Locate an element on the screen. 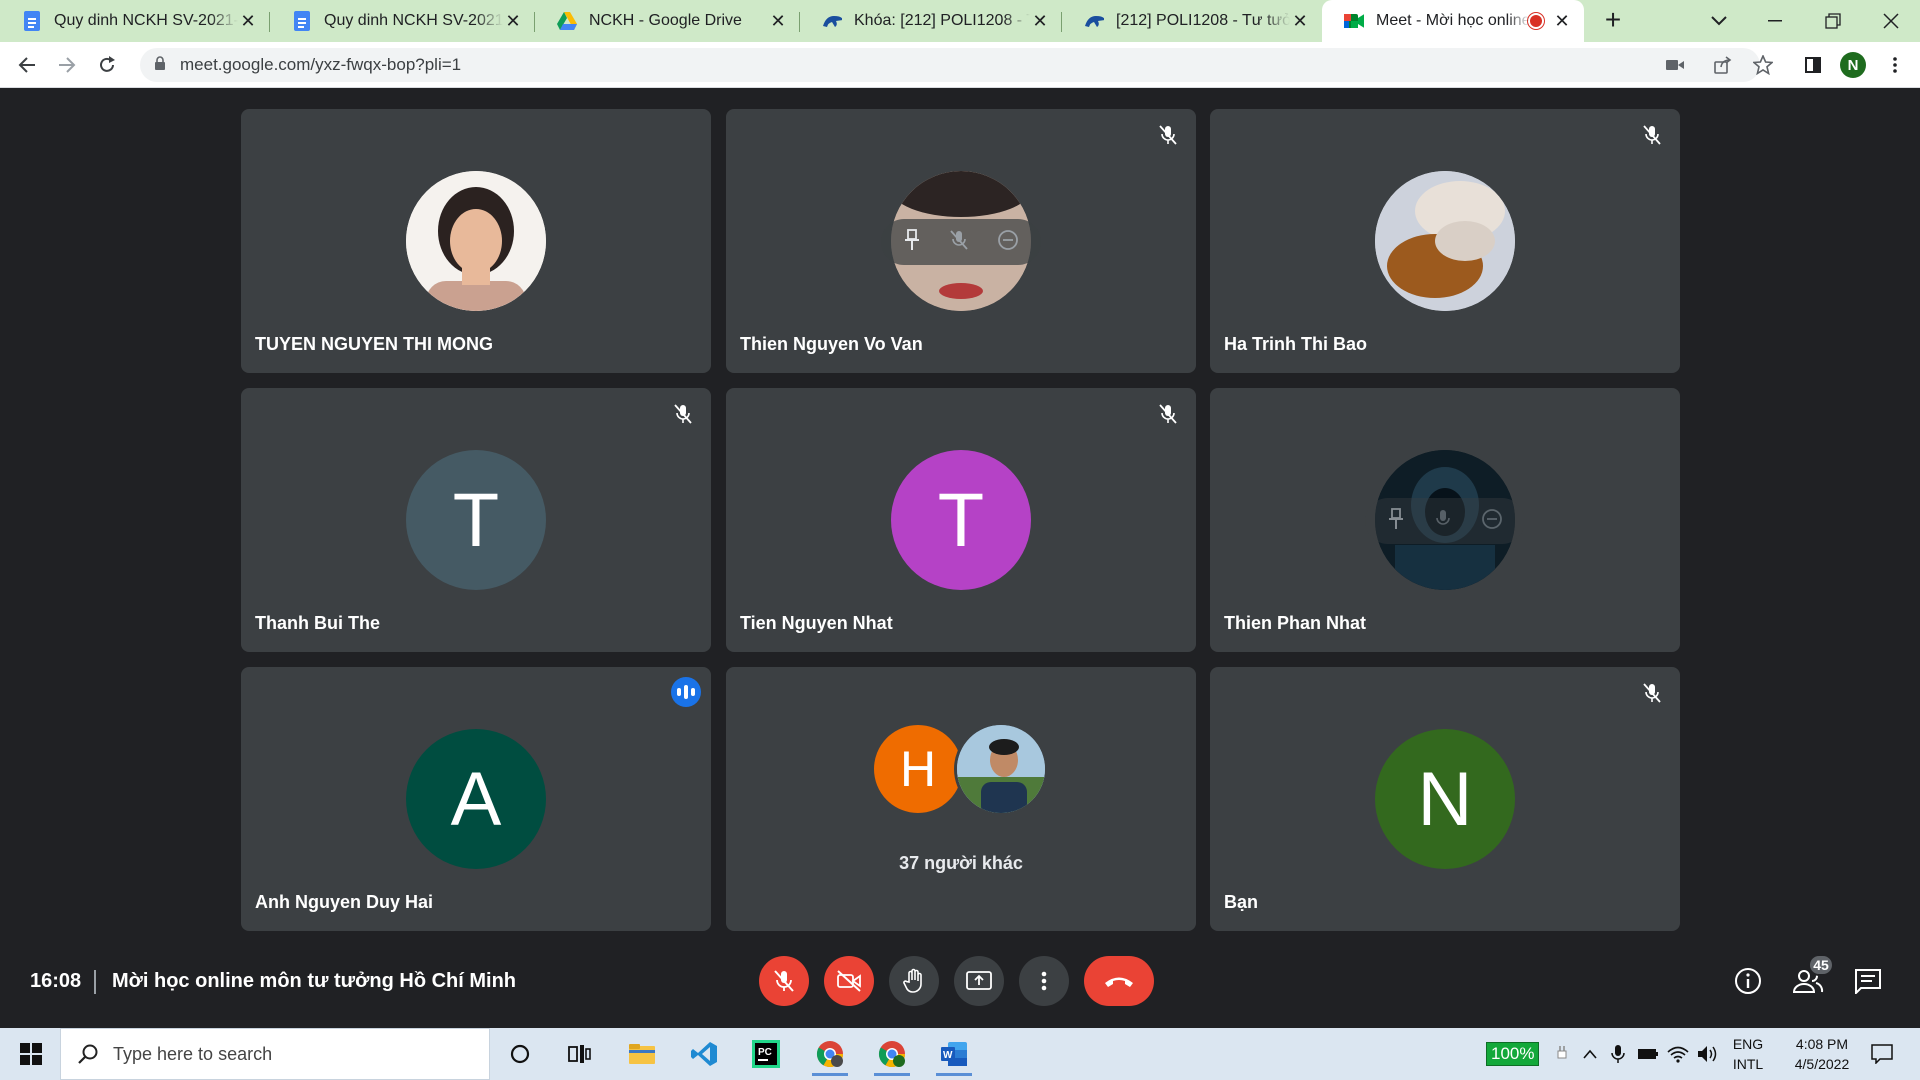  participant-name: Ha Trinh Thi Bao is located at coordinates (1296, 344).